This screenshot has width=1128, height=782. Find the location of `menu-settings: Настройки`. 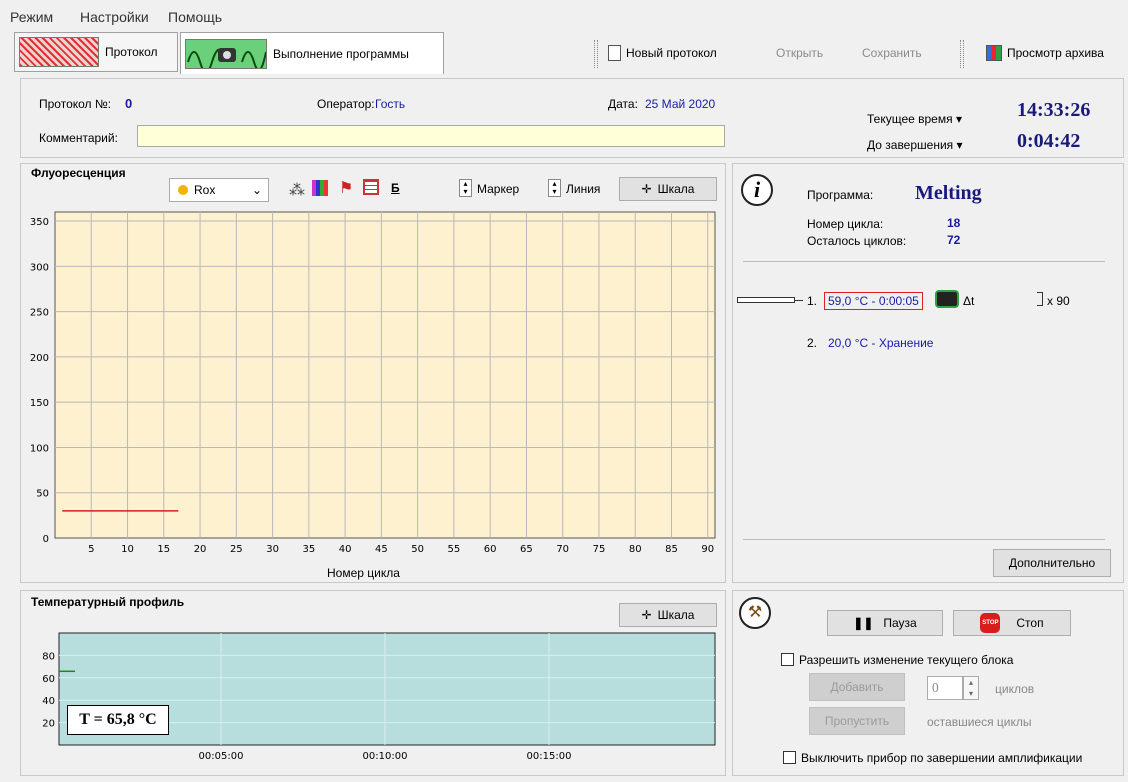

menu-settings: Настройки is located at coordinates (114, 17).